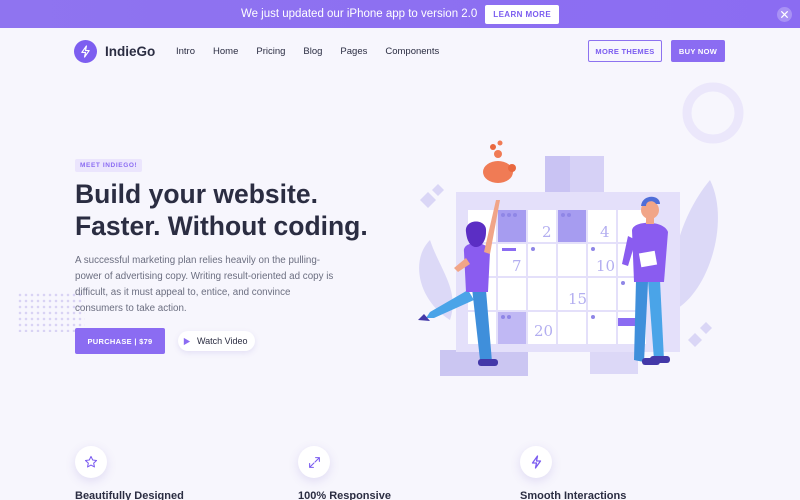 The height and width of the screenshot is (500, 800). I want to click on bolt-logo-icon, so click(85, 51).